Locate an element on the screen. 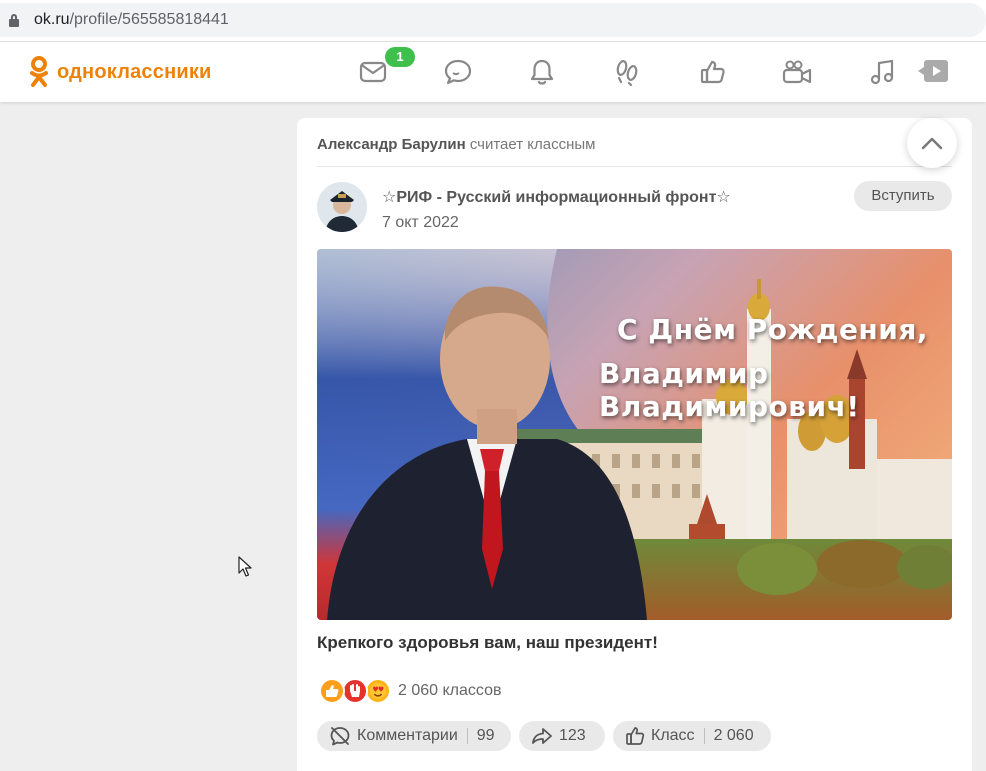  discussions-icon is located at coordinates (458, 72).